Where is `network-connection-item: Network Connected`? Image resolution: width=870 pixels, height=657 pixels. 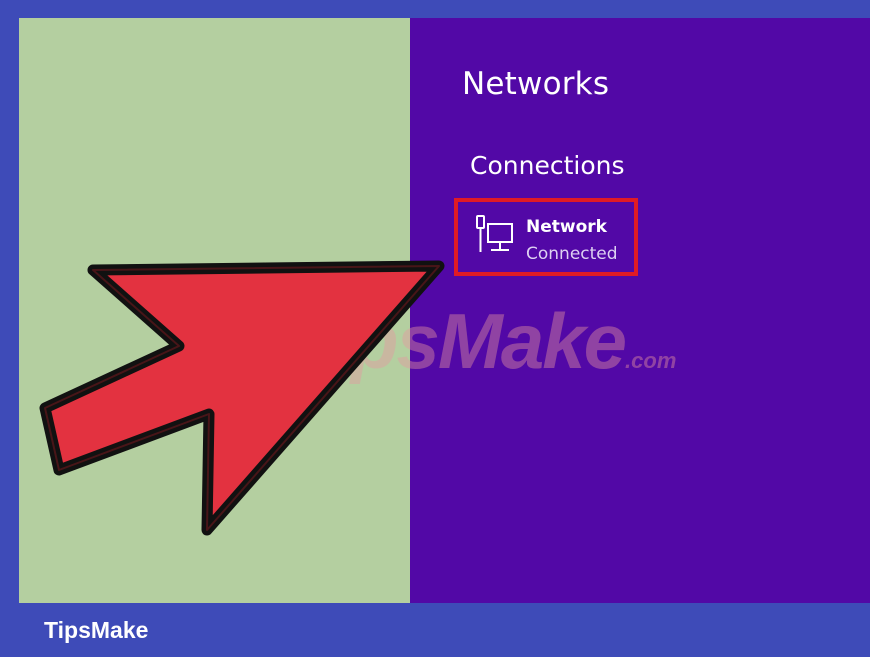
network-connection-item: Network Connected is located at coordinates (546, 237).